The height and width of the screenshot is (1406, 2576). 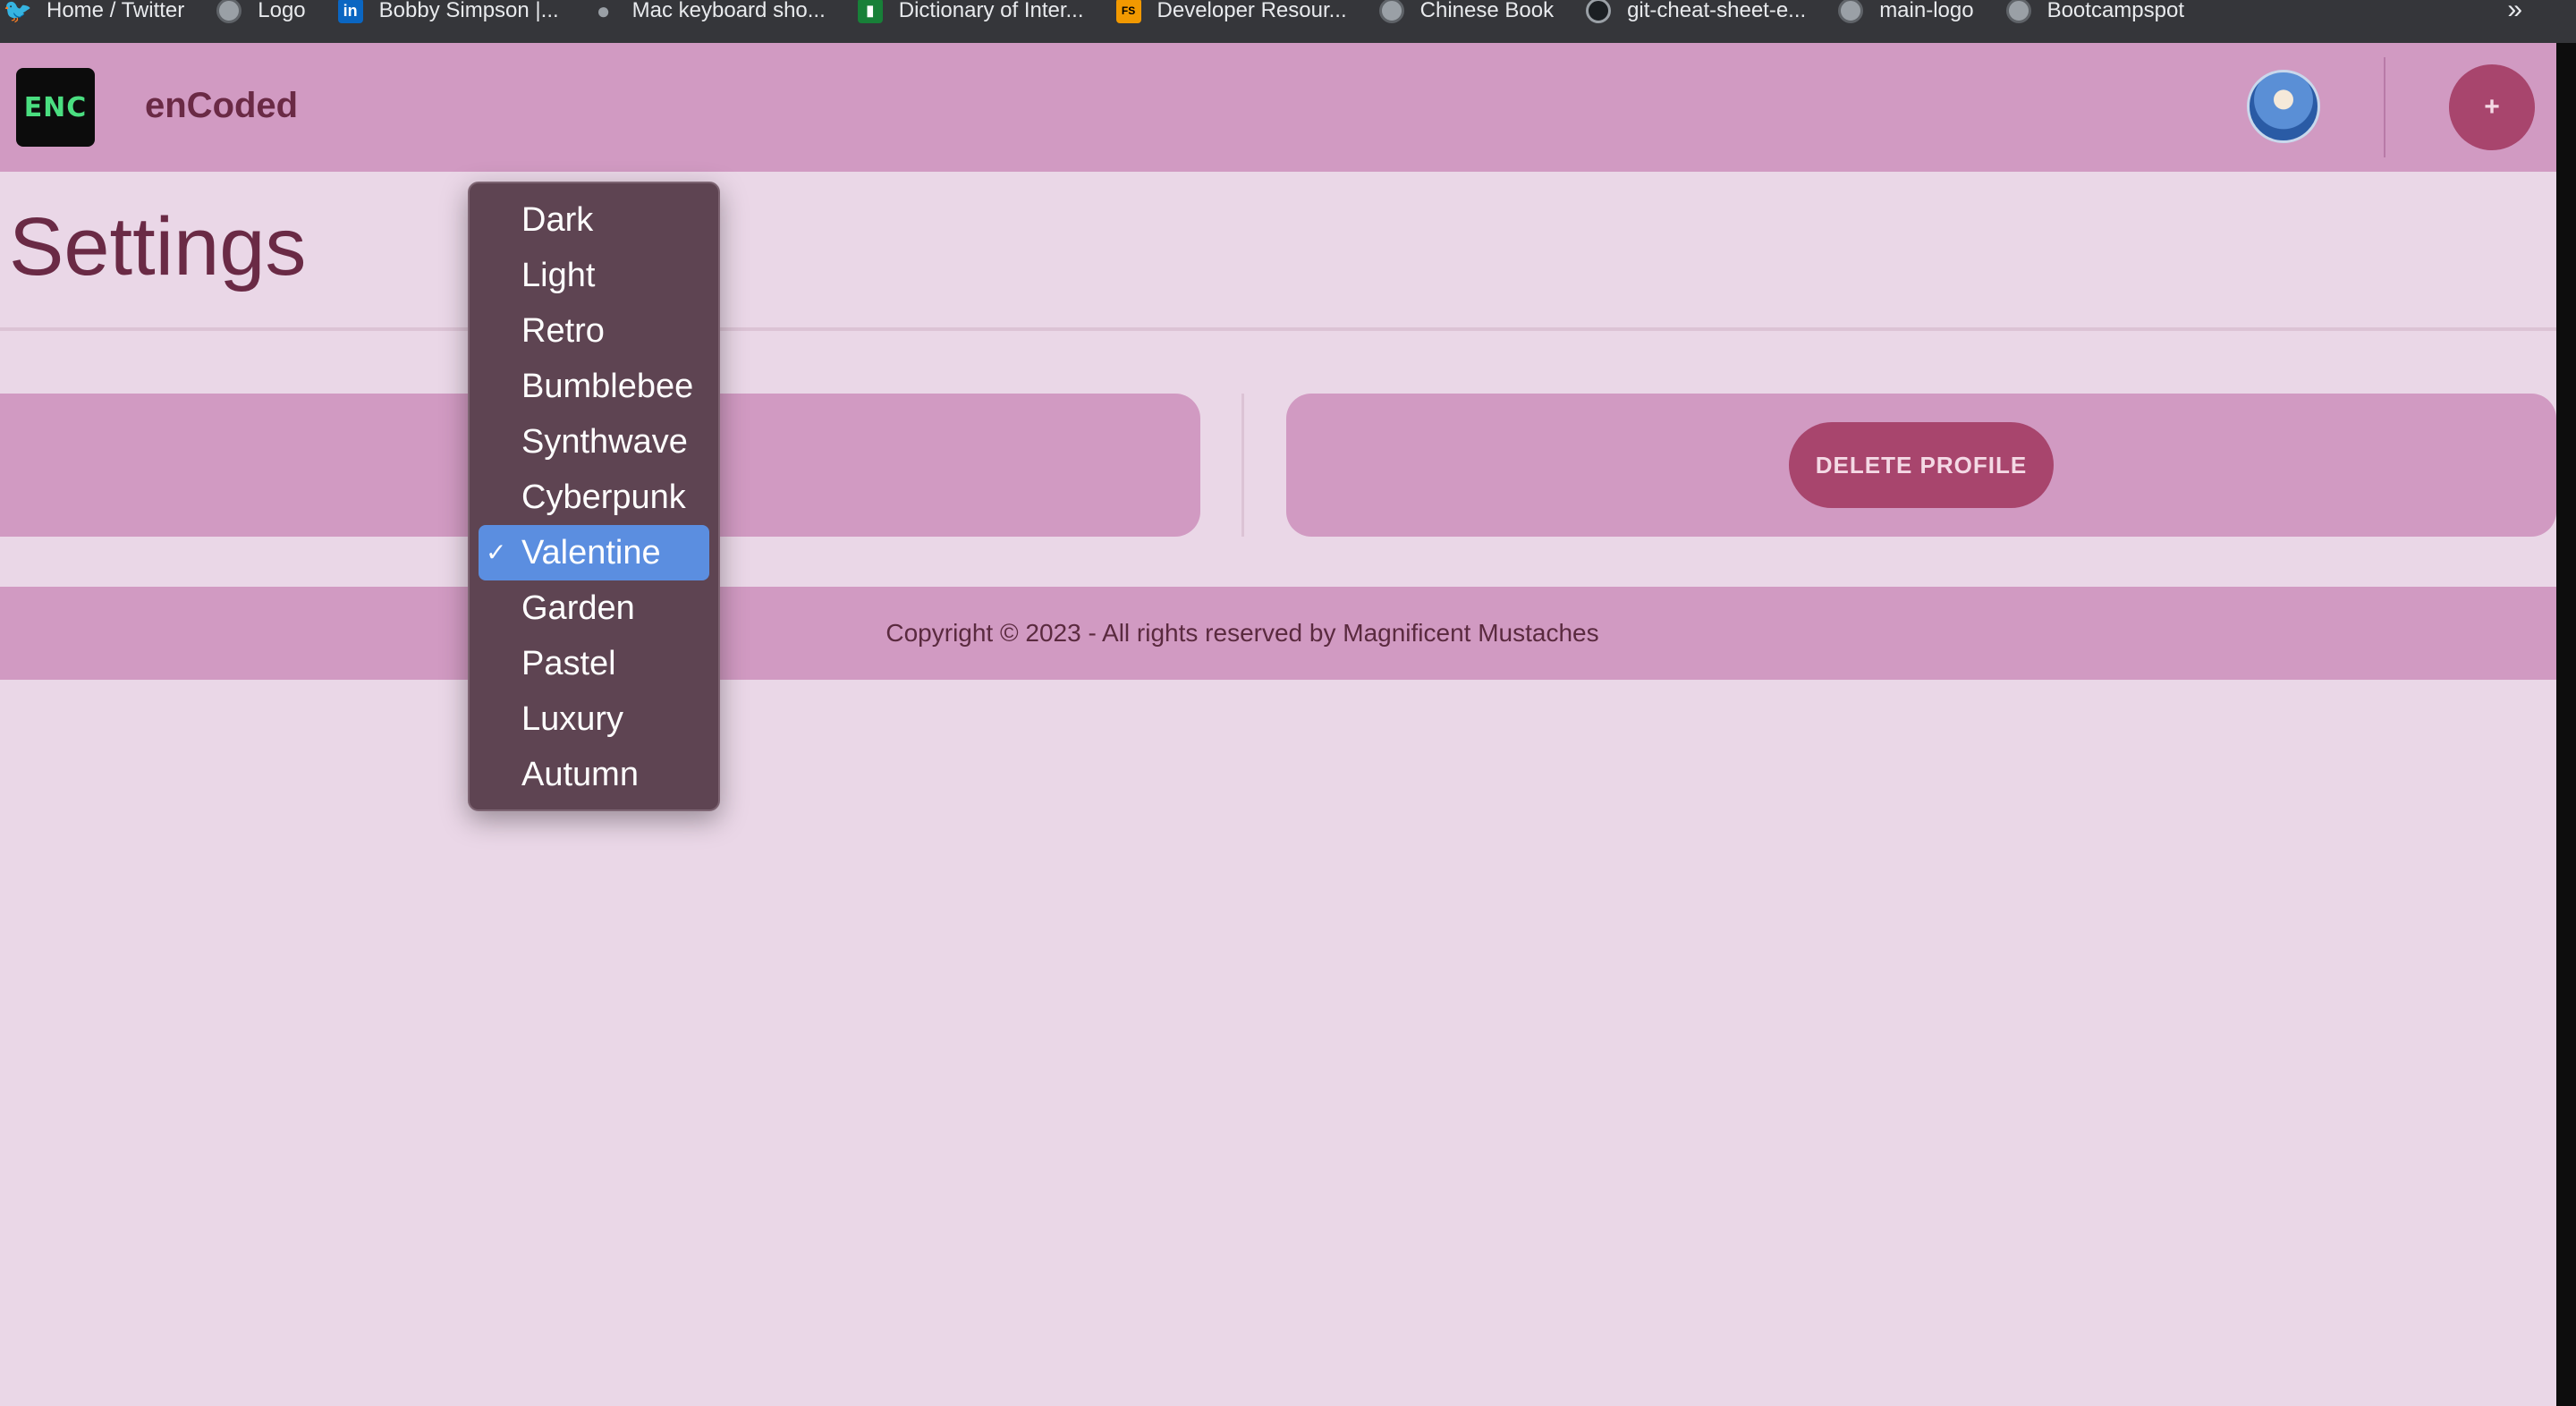 I want to click on add-button: +, so click(x=2492, y=107).